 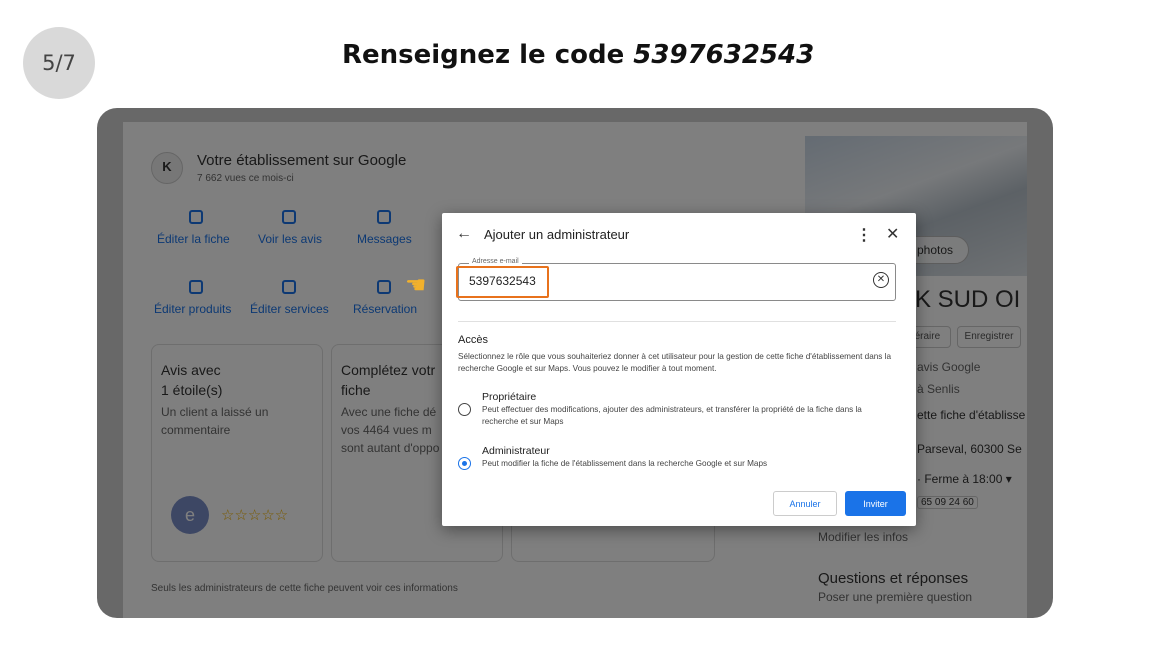 What do you see at coordinates (502, 282) in the screenshot?
I see `code-highlight-box` at bounding box center [502, 282].